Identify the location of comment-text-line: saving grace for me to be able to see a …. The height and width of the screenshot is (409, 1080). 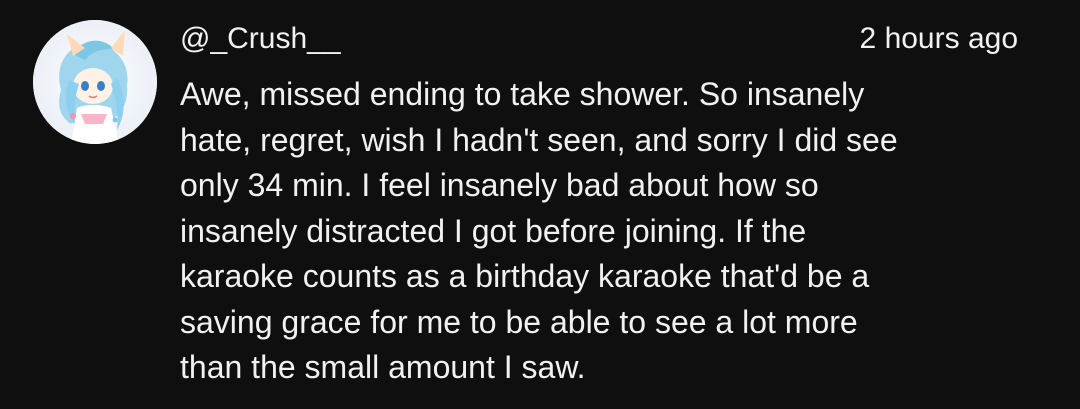
(519, 321).